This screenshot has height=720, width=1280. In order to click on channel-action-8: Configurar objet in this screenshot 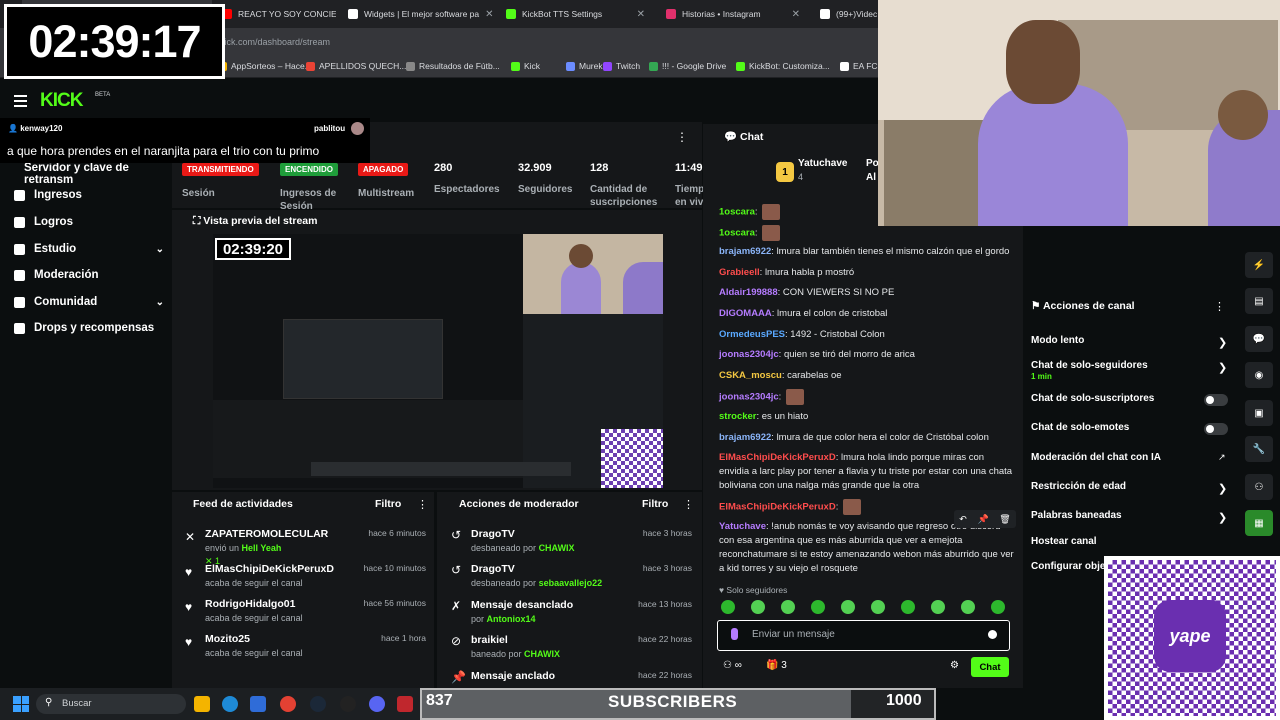, I will do `click(1070, 566)`.